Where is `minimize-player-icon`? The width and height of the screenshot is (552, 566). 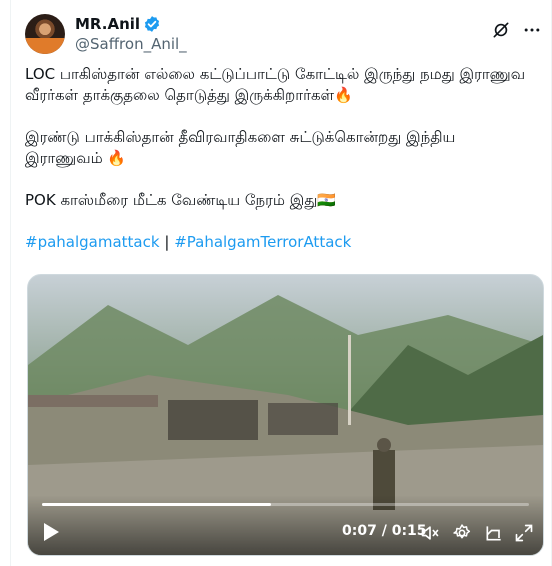
minimize-player-icon is located at coordinates (494, 533).